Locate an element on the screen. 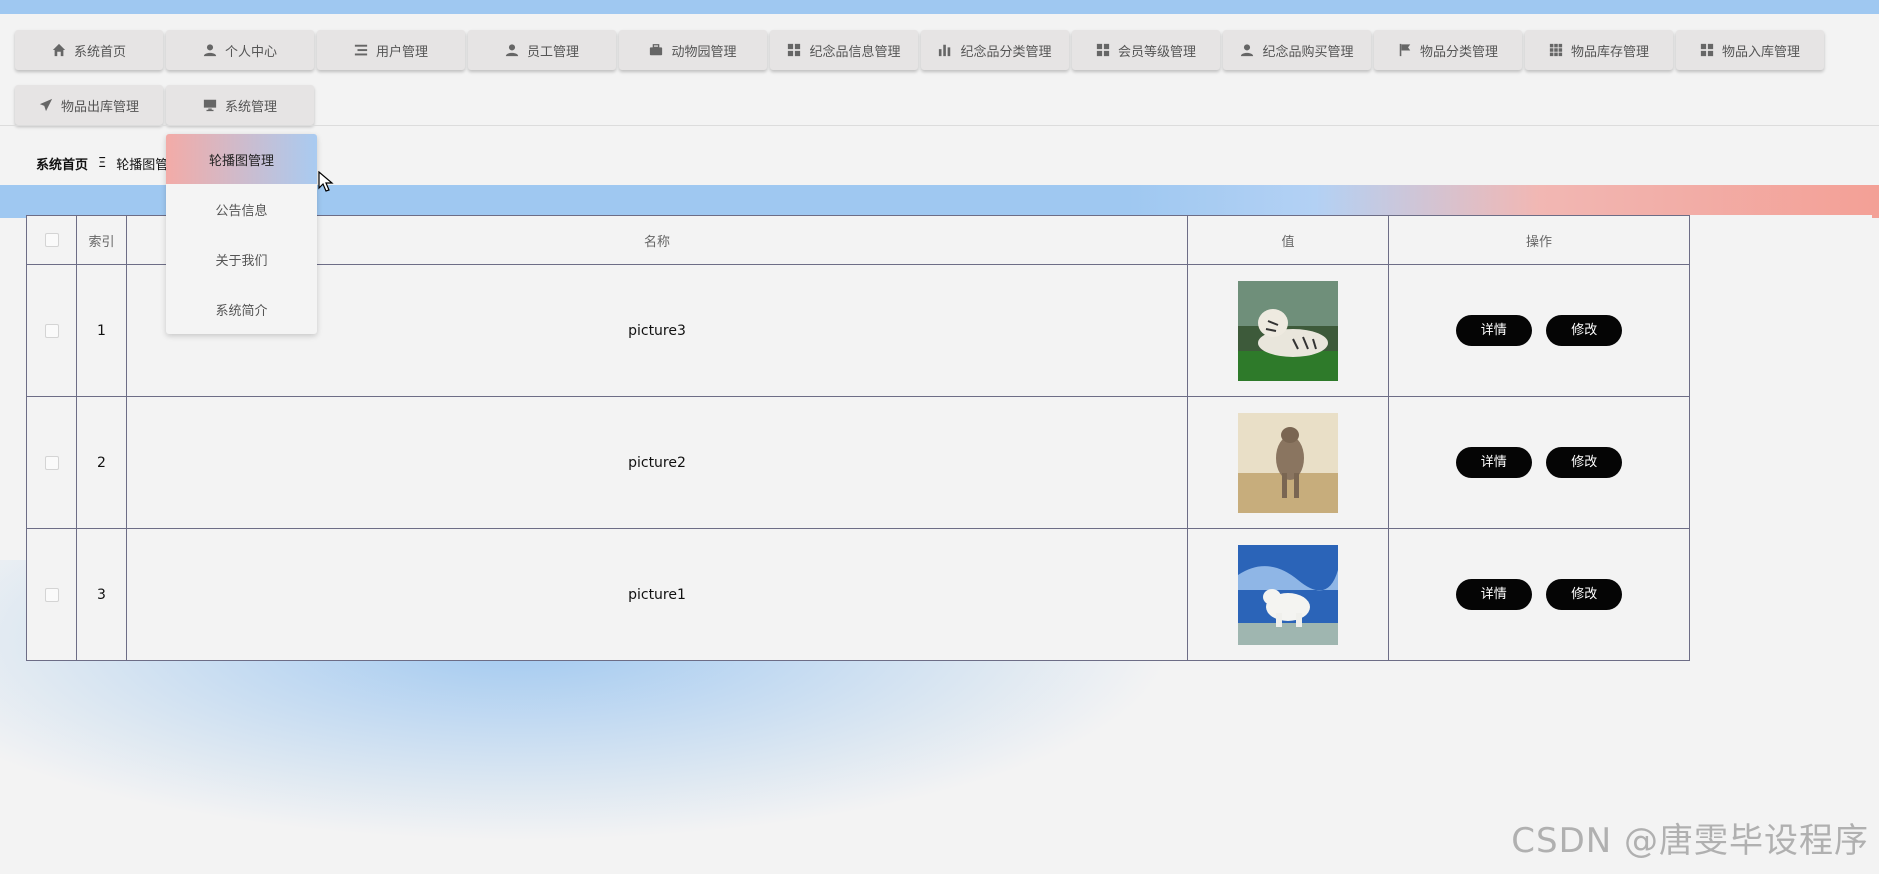 This screenshot has width=1879, height=874. top-strip is located at coordinates (939, 7).